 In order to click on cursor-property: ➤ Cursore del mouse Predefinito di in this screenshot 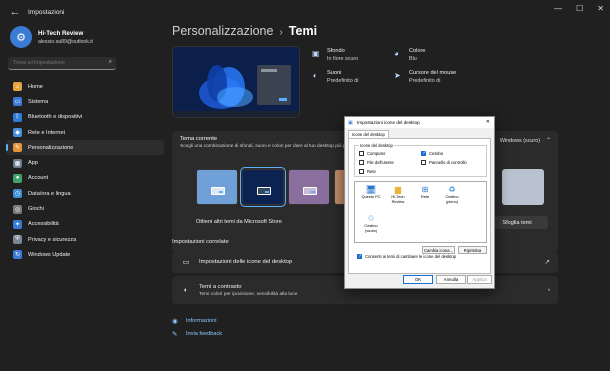, I will do `click(425, 77)`.